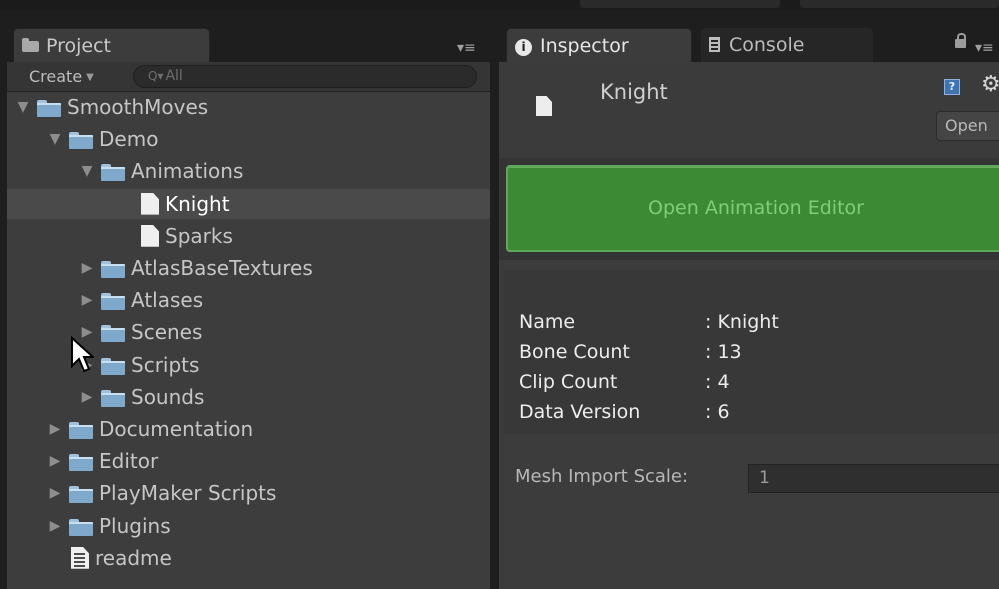 The width and height of the screenshot is (999, 589). What do you see at coordinates (138, 107) in the screenshot?
I see `tree-item-label: SmoothMoves` at bounding box center [138, 107].